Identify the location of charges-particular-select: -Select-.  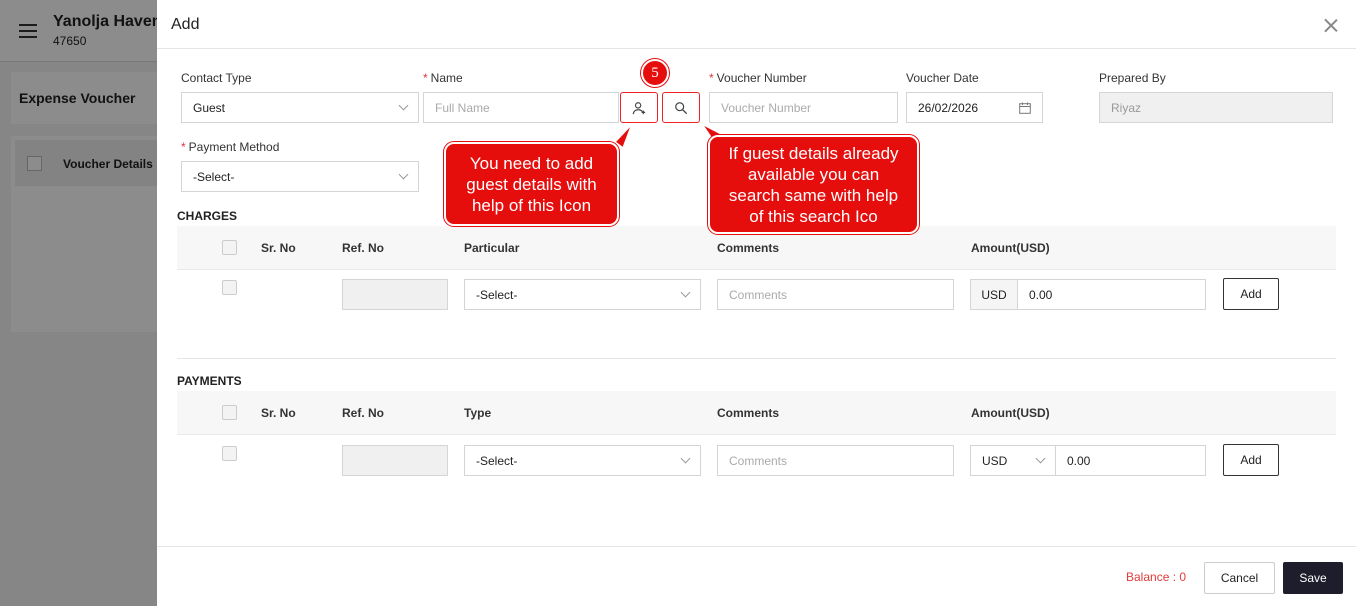
(582, 294).